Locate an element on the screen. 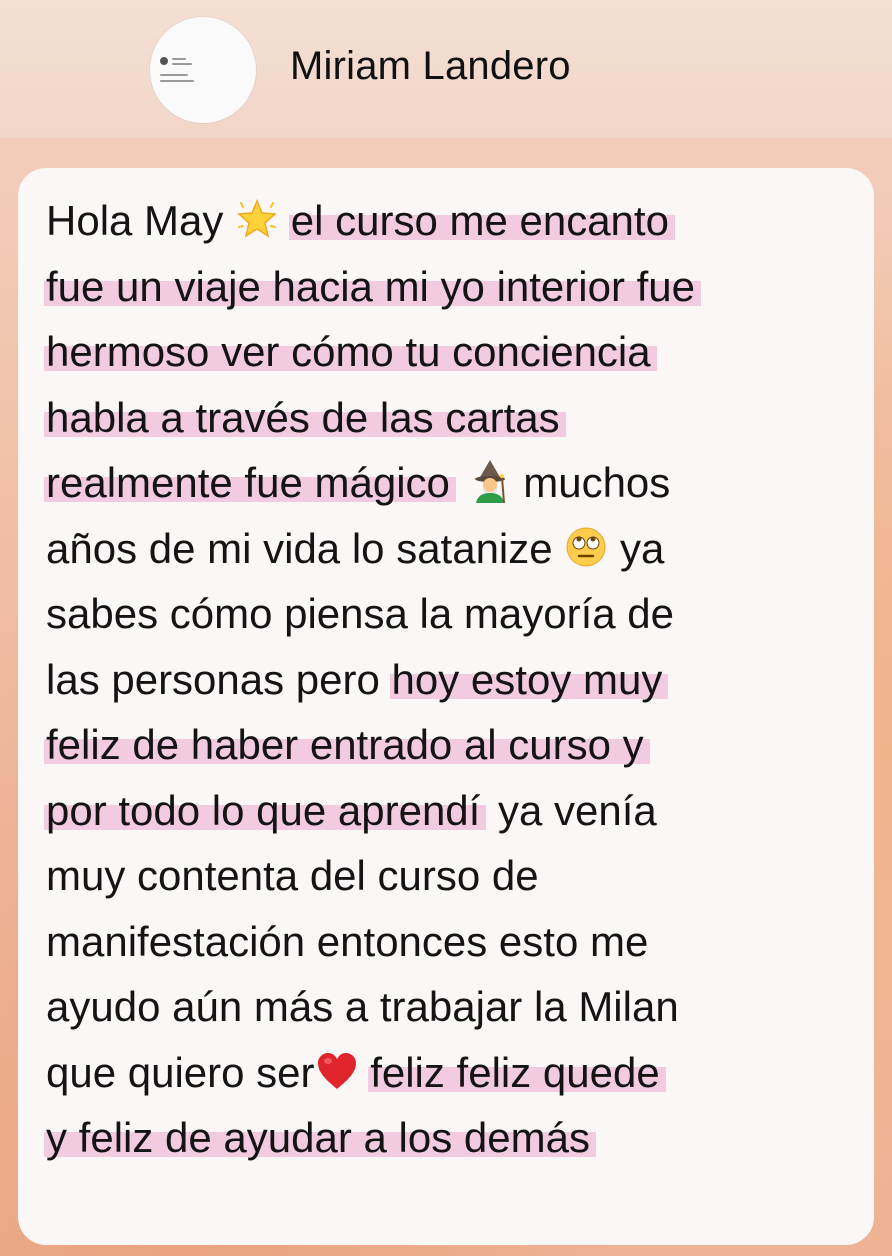  message-line: Hola May el curso me encanto is located at coordinates (460, 221).